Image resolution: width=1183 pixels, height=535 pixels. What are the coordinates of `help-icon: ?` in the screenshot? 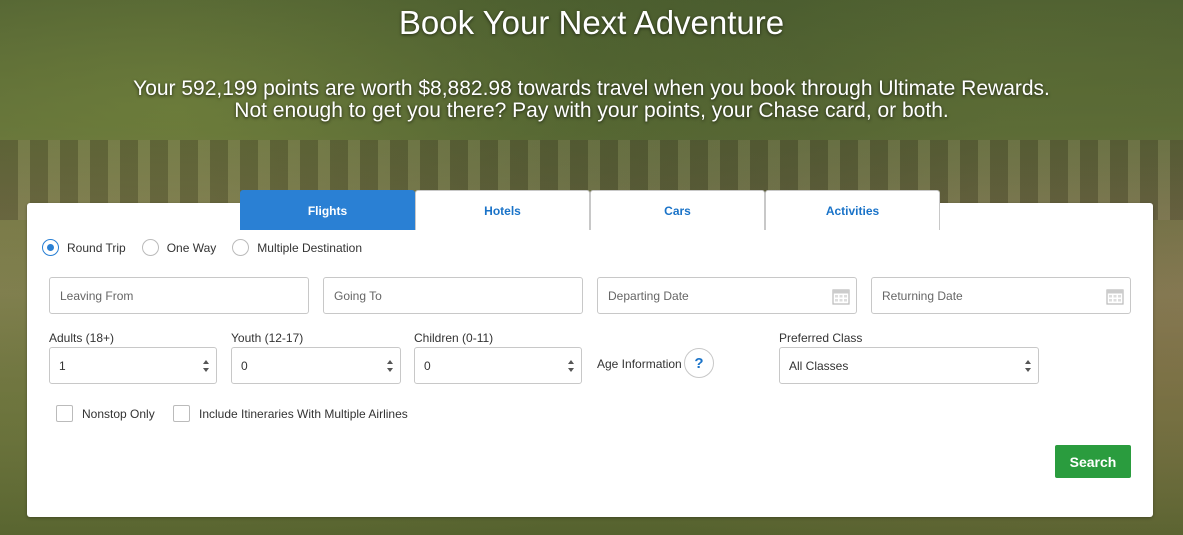 It's located at (699, 363).